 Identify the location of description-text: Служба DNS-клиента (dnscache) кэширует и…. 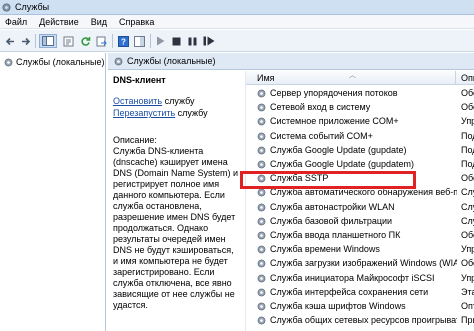
(176, 228).